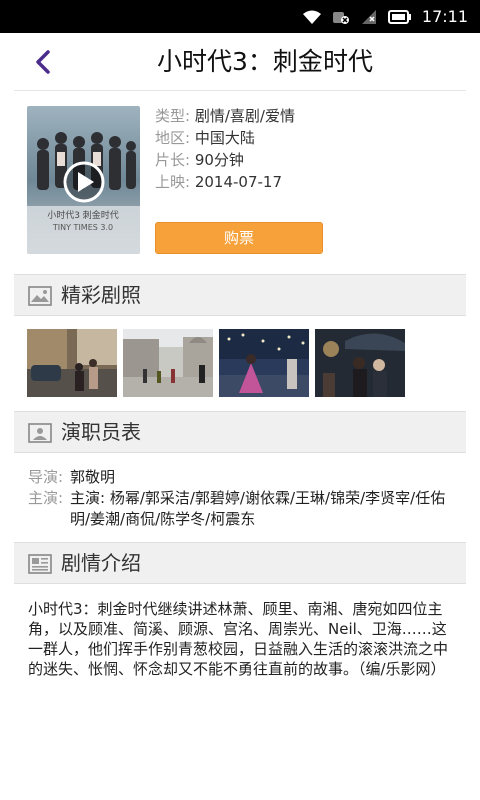  Describe the element at coordinates (101, 432) in the screenshot. I see `section-title: 演职员表` at that location.